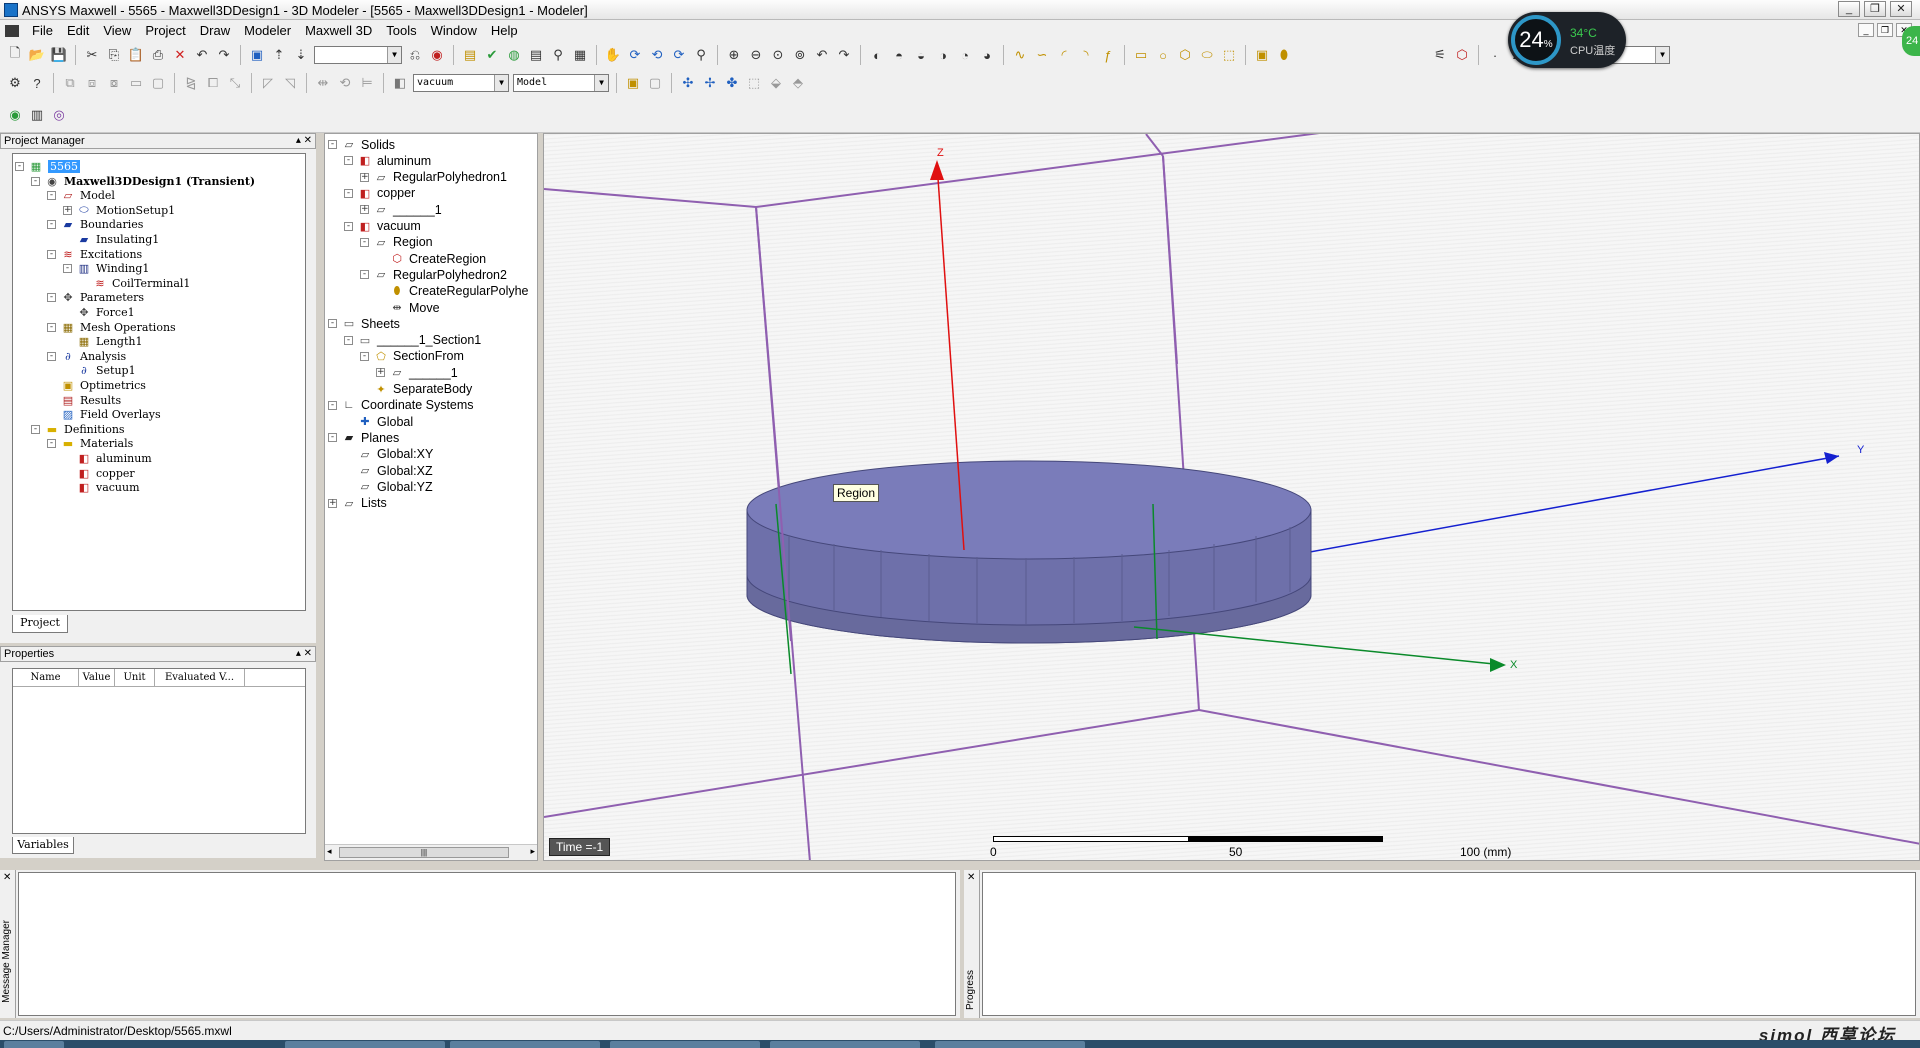  I want to click on grid-icon: ▦, so click(580, 55).